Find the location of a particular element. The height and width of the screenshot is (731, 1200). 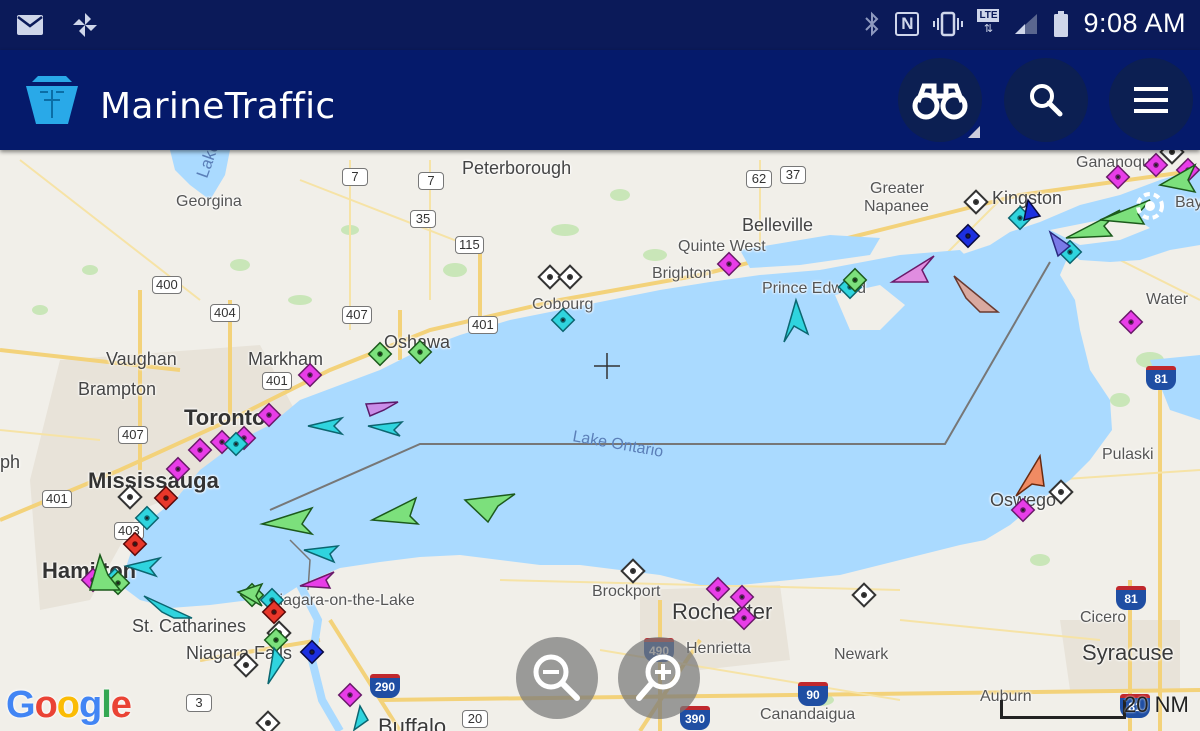

menu-icon is located at coordinates (1151, 100).